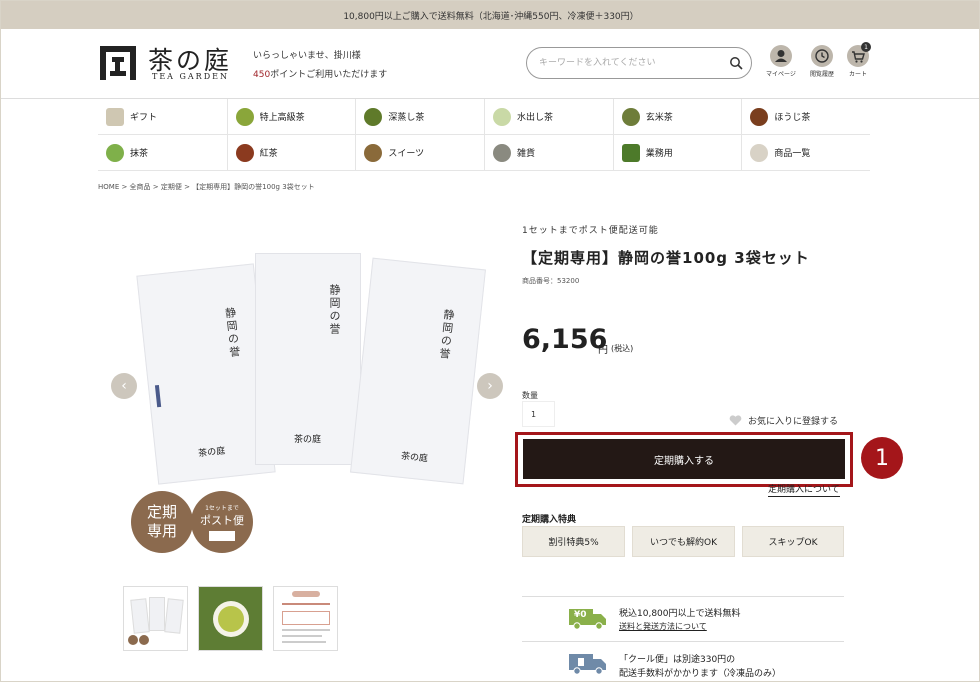 Image resolution: width=980 pixels, height=682 pixels. I want to click on history-icon, so click(822, 56).